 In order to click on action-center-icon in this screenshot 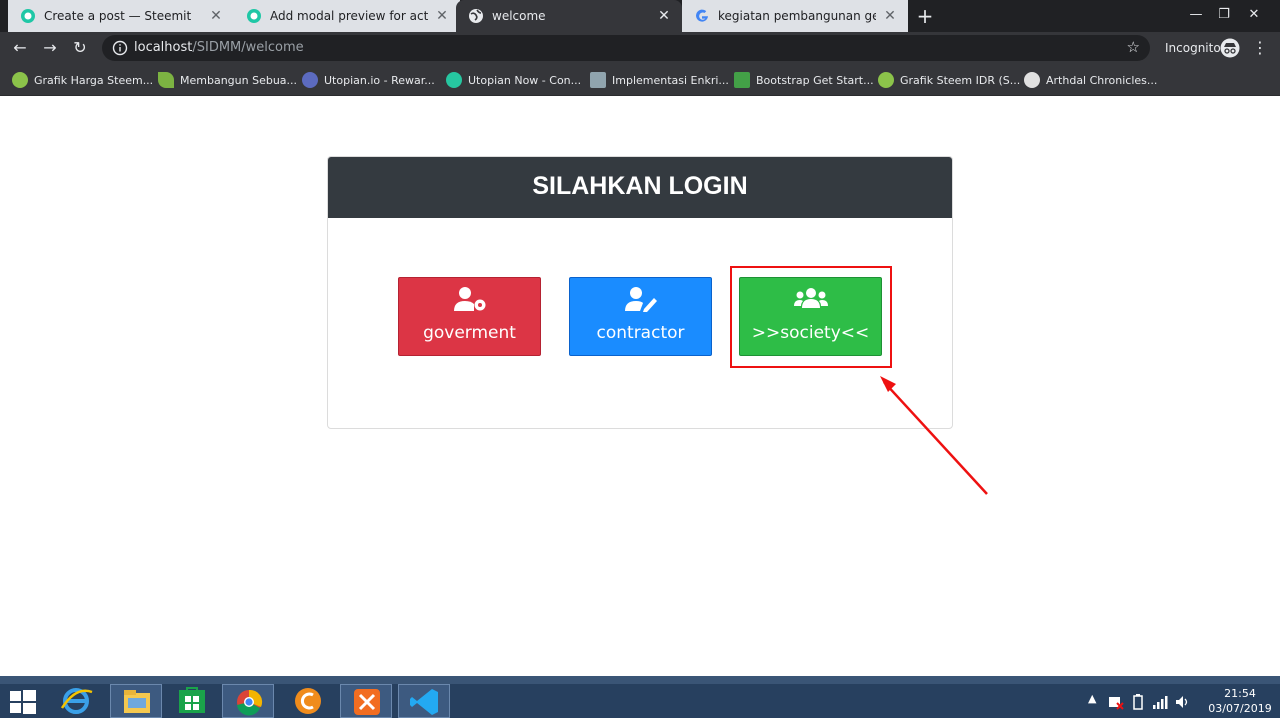, I will do `click(1116, 702)`.